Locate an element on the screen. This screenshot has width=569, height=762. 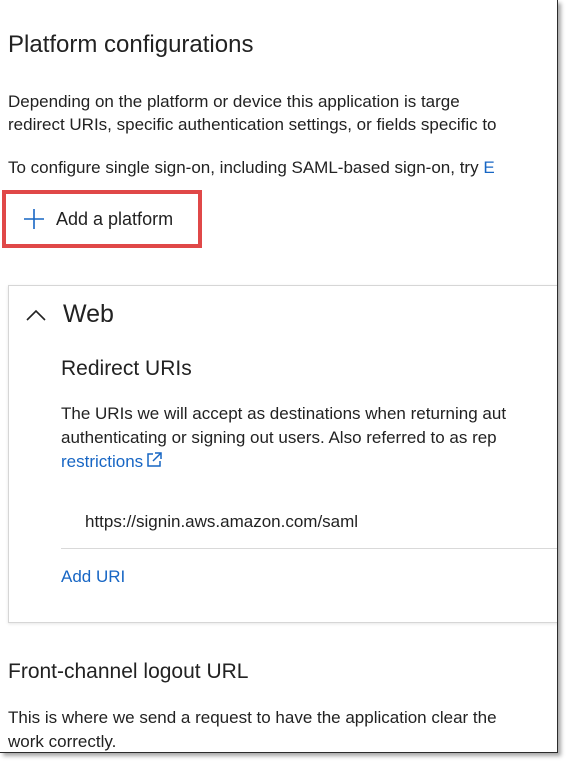
restrictions-link: restrictions is located at coordinates (283, 462).